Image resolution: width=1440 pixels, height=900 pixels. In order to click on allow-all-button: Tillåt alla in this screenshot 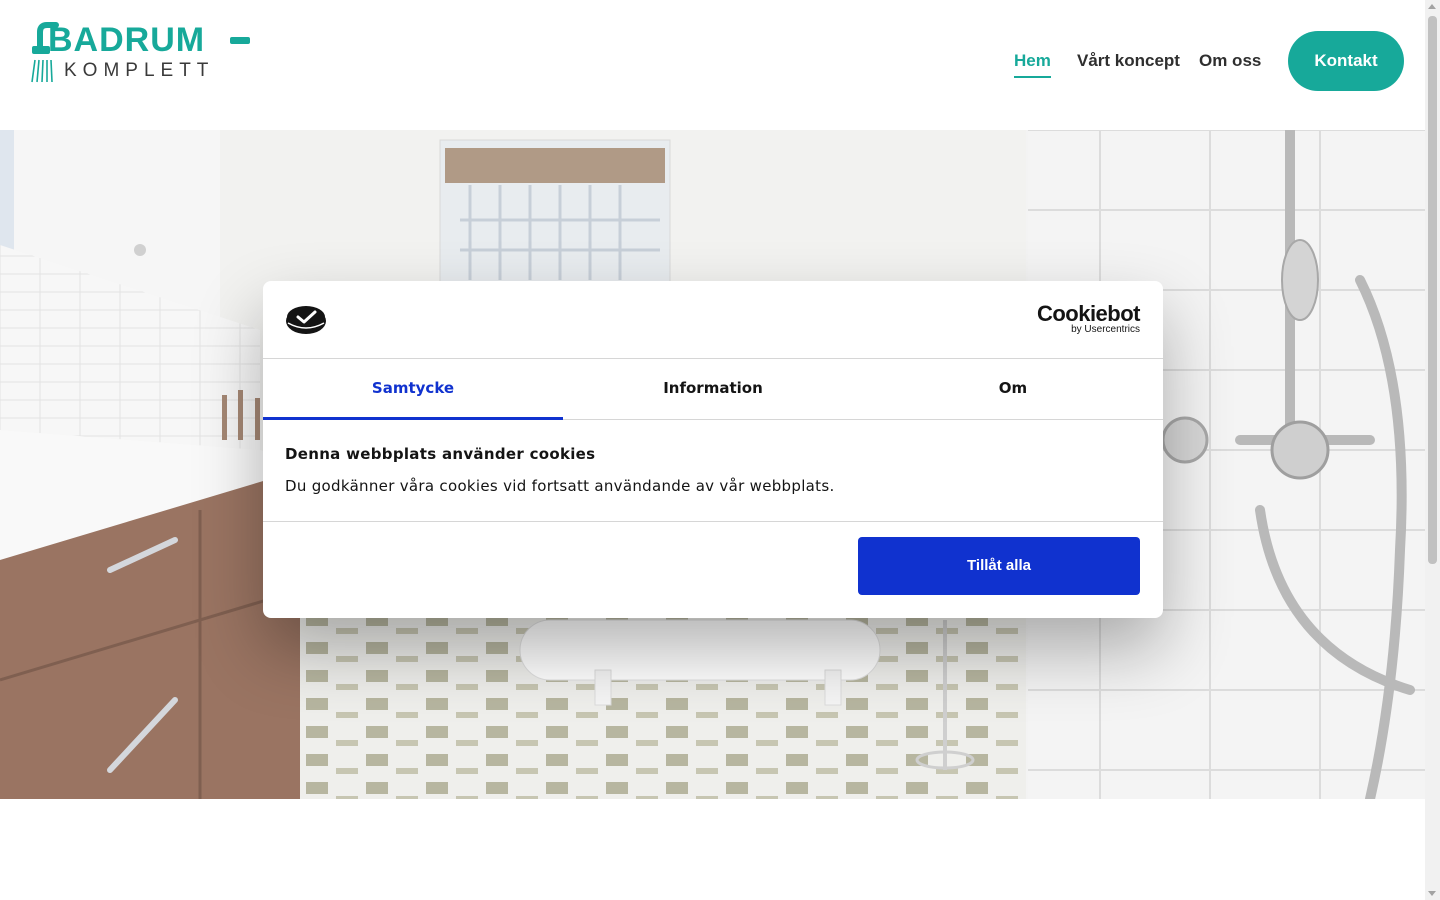, I will do `click(999, 566)`.